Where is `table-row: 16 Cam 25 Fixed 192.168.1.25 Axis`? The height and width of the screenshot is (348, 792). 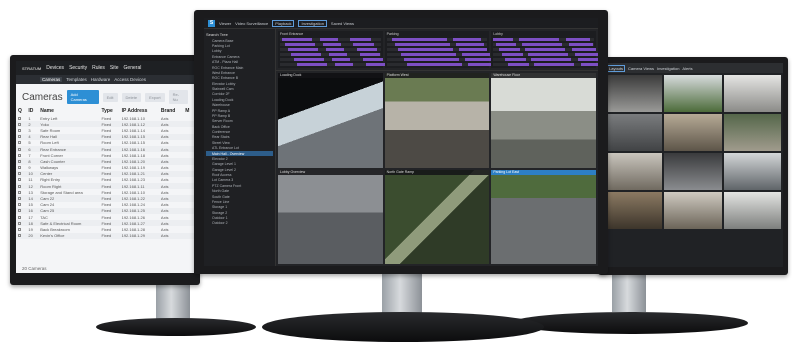
table-row: 16 Cam 25 Fixed 192.168.1.25 Axis is located at coordinates (105, 210).